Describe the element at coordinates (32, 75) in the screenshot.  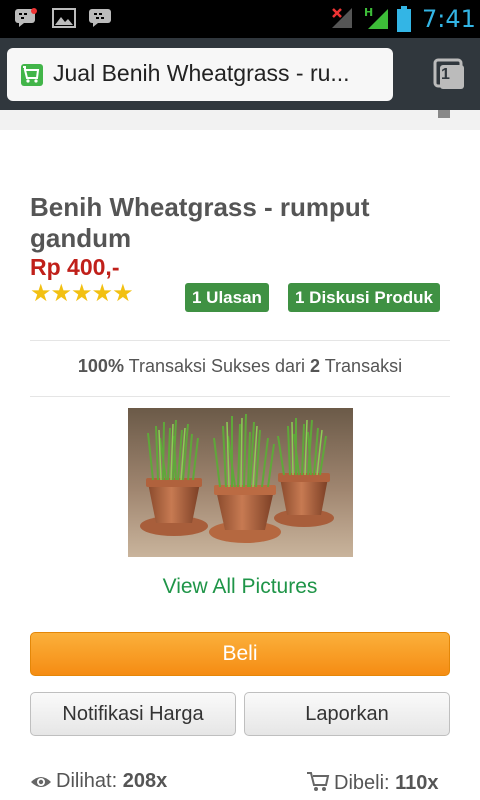
I see `tokopedia-favicon-icon` at that location.